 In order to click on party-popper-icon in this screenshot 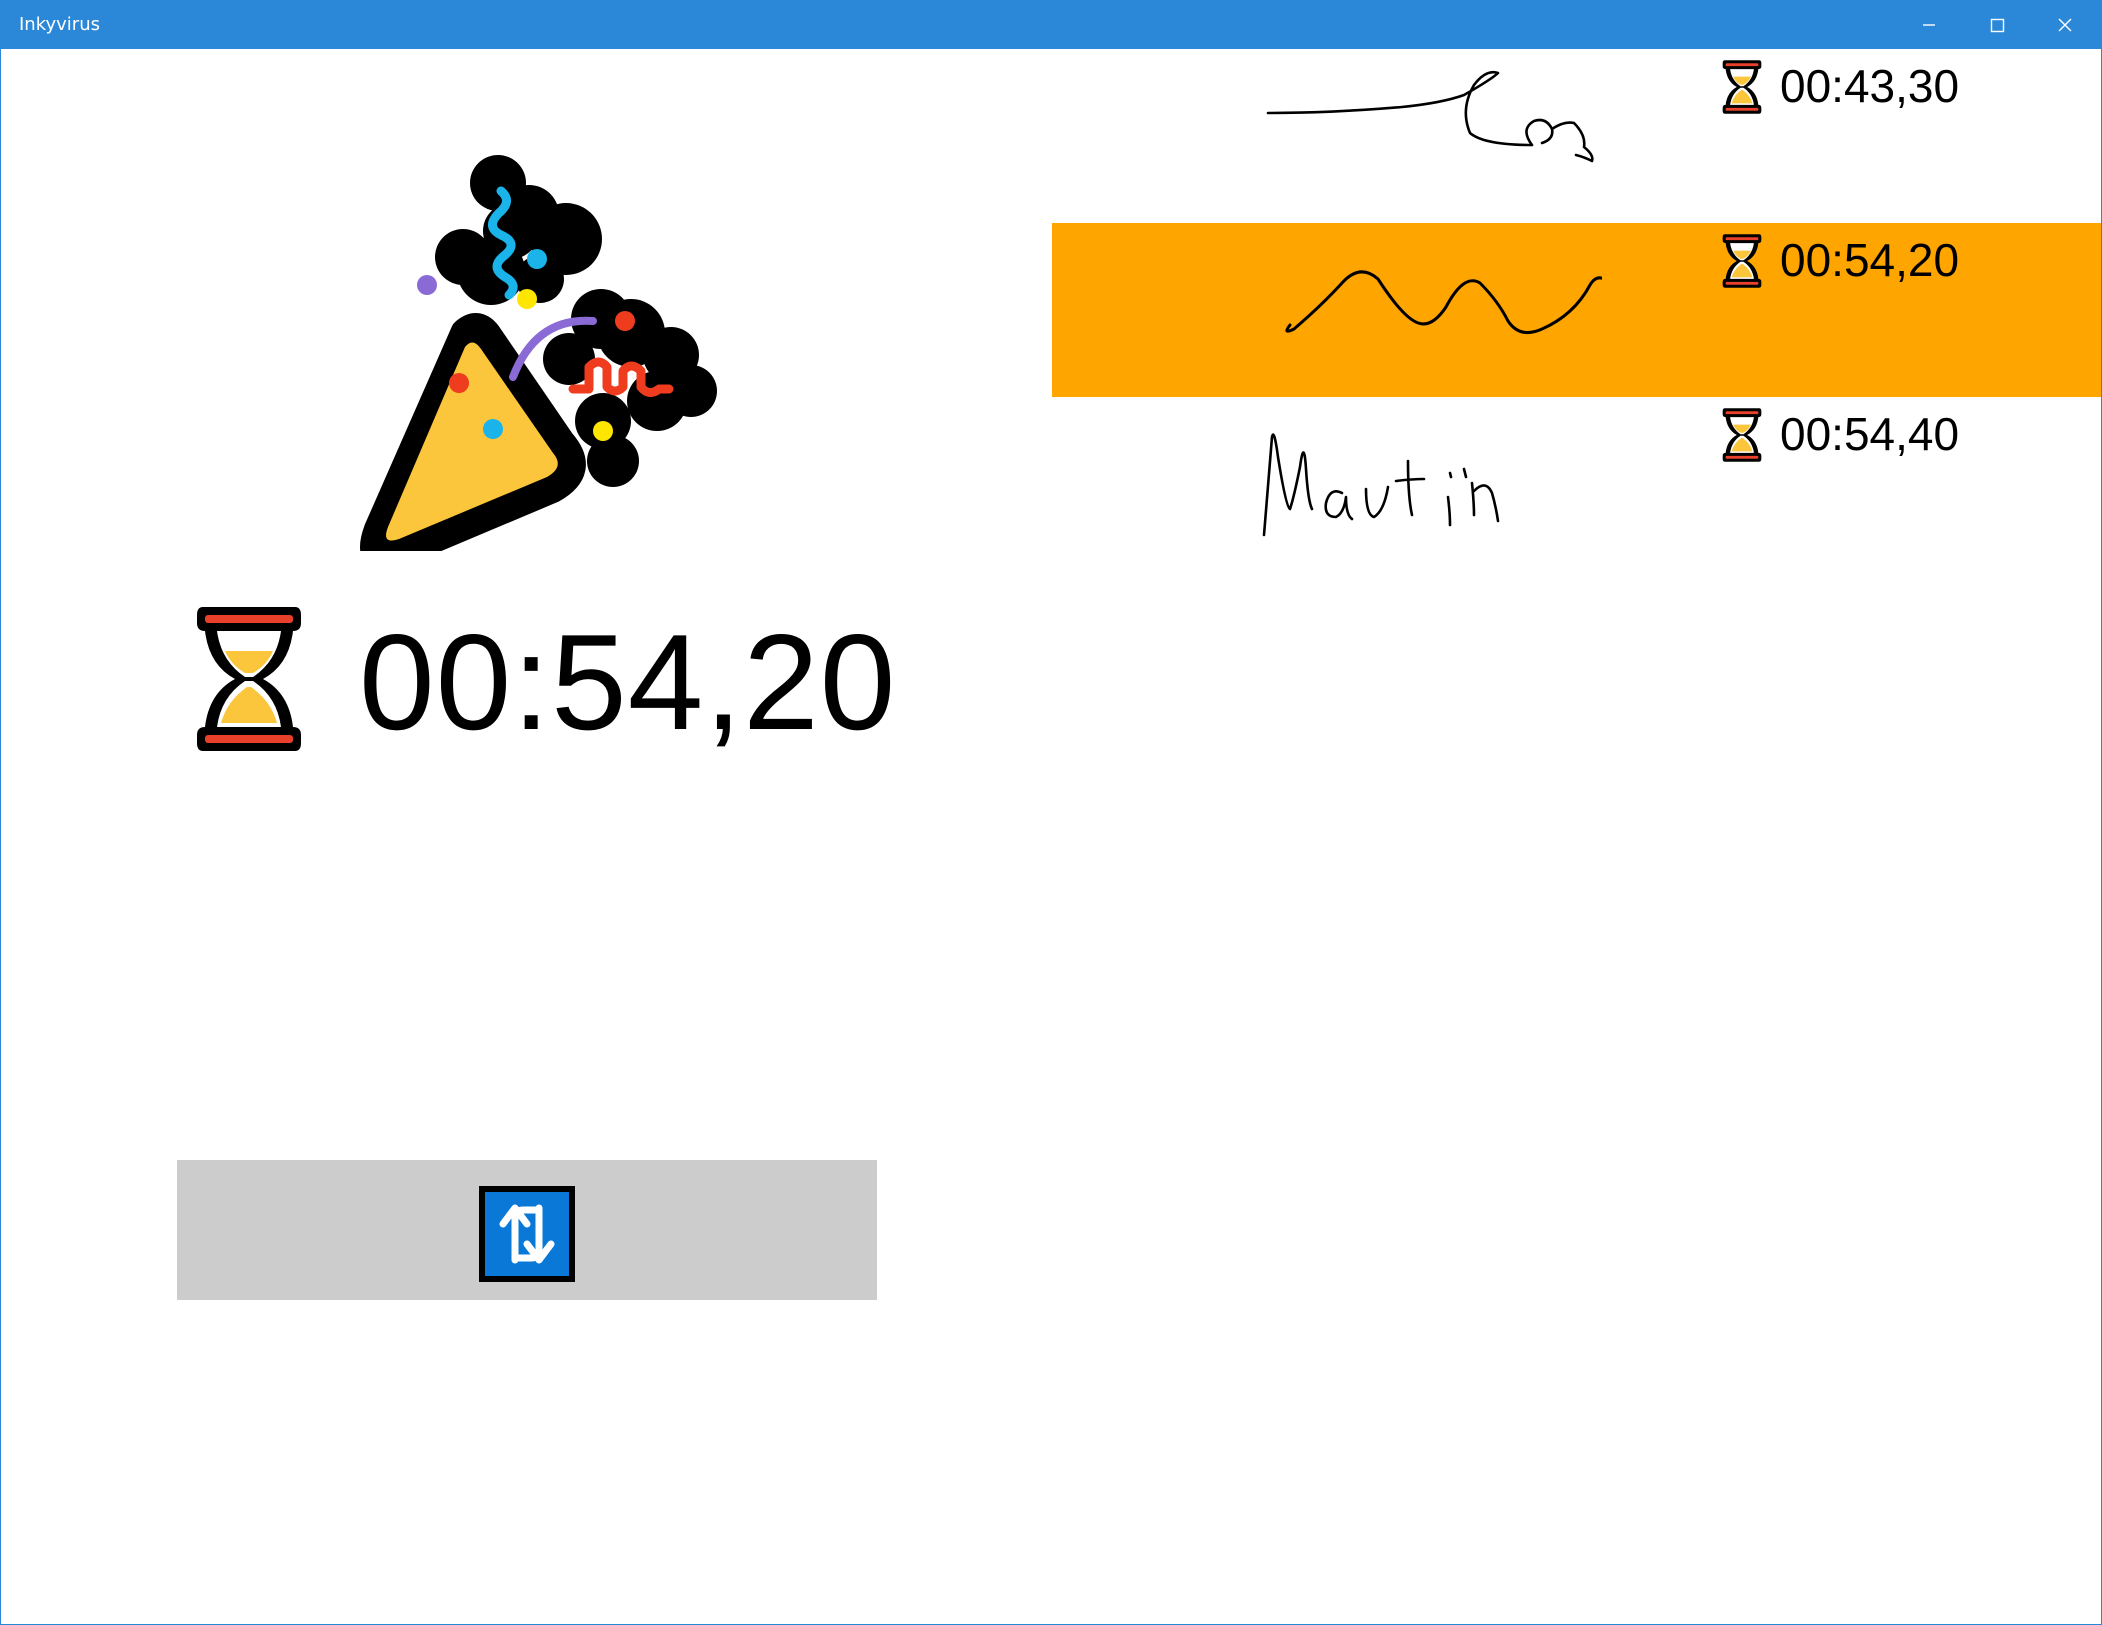, I will do `click(538, 353)`.